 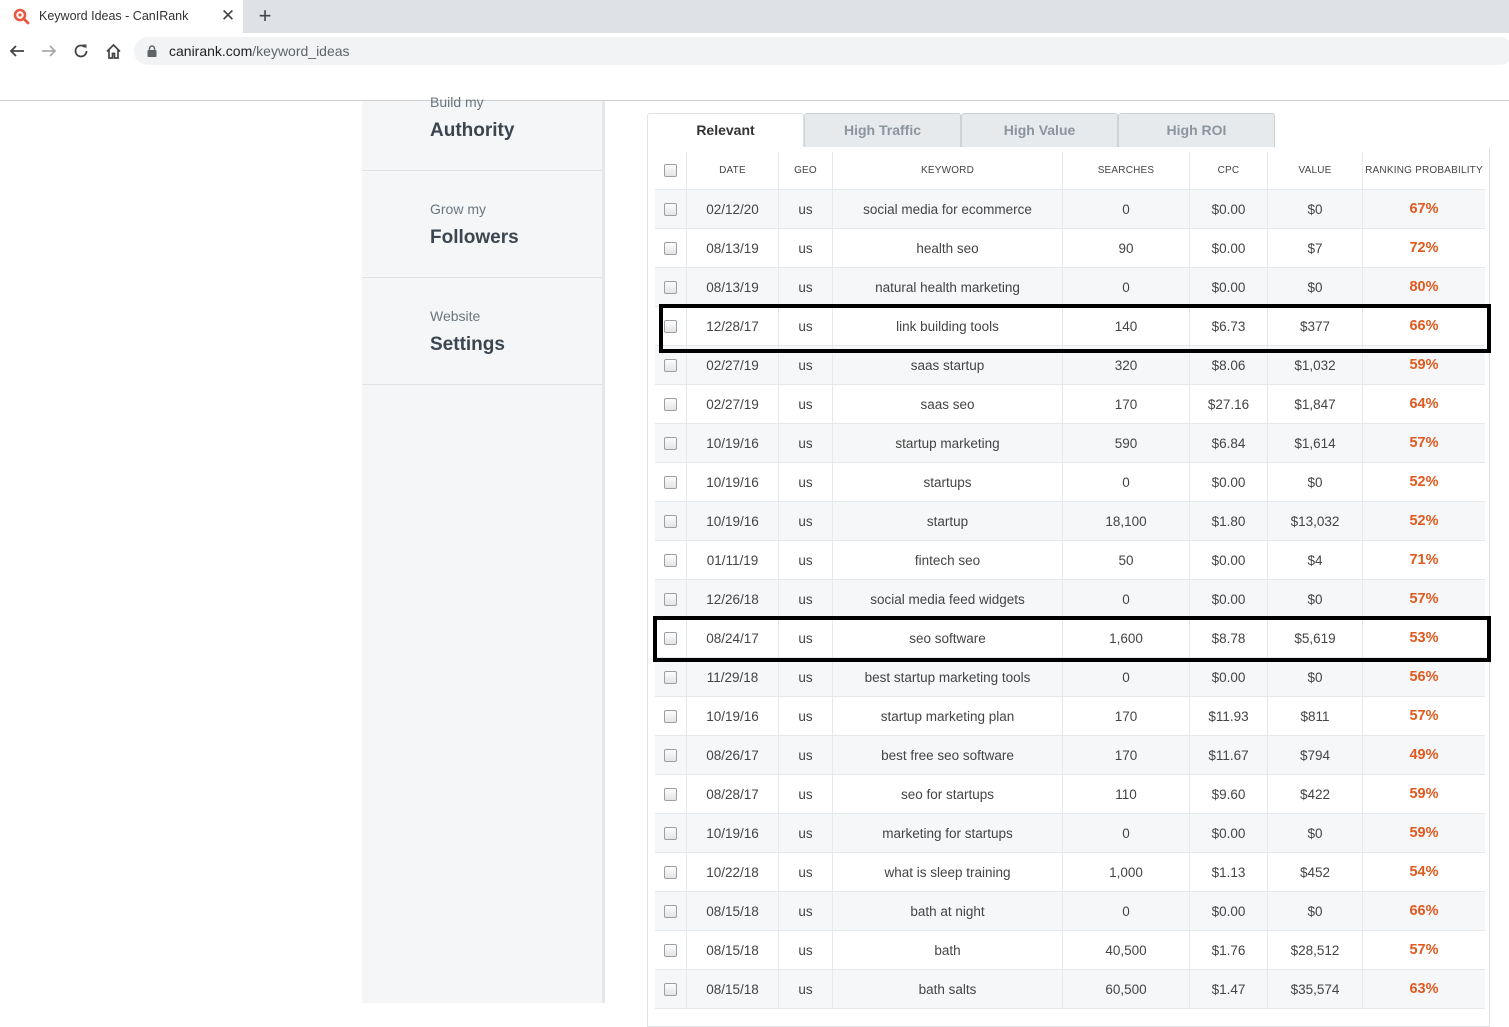 What do you see at coordinates (457, 102) in the screenshot?
I see `sidebar-item-sublabel: Build my` at bounding box center [457, 102].